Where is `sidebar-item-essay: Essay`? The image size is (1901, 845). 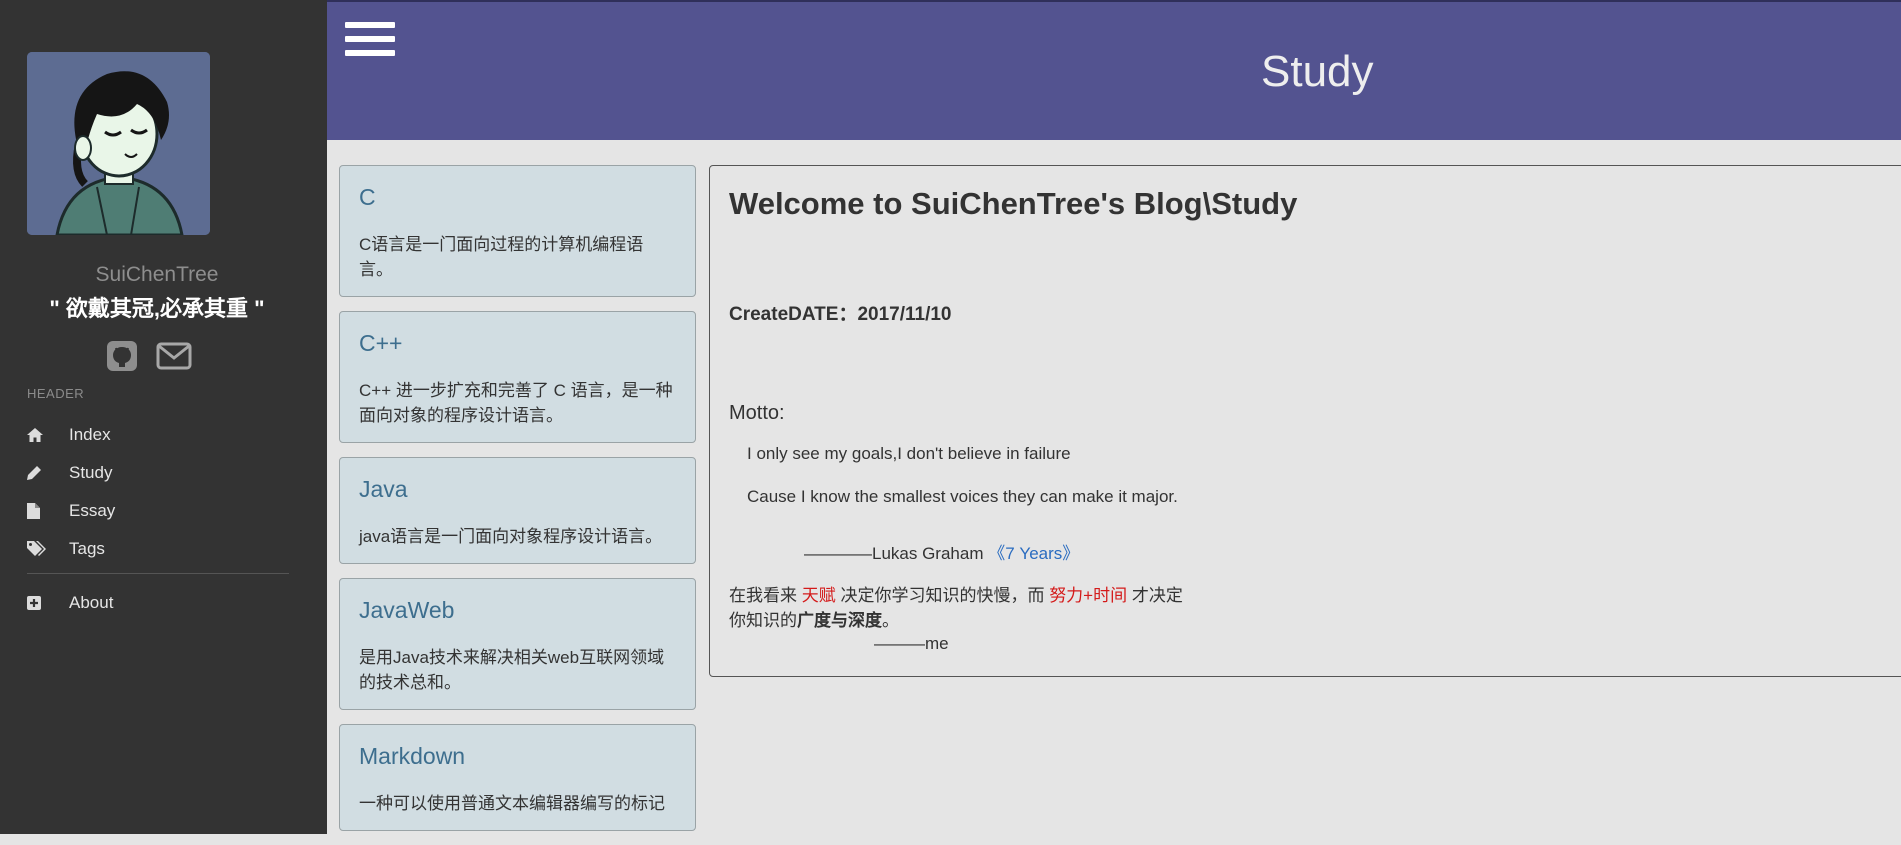
sidebar-item-essay: Essay is located at coordinates (158, 511).